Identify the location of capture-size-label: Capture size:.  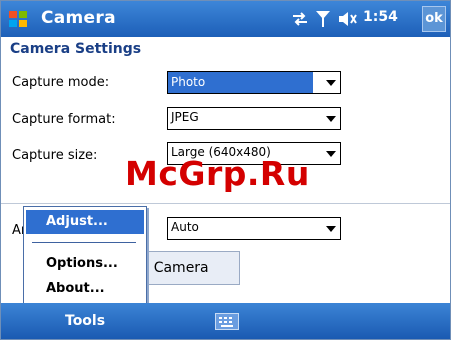
(55, 155).